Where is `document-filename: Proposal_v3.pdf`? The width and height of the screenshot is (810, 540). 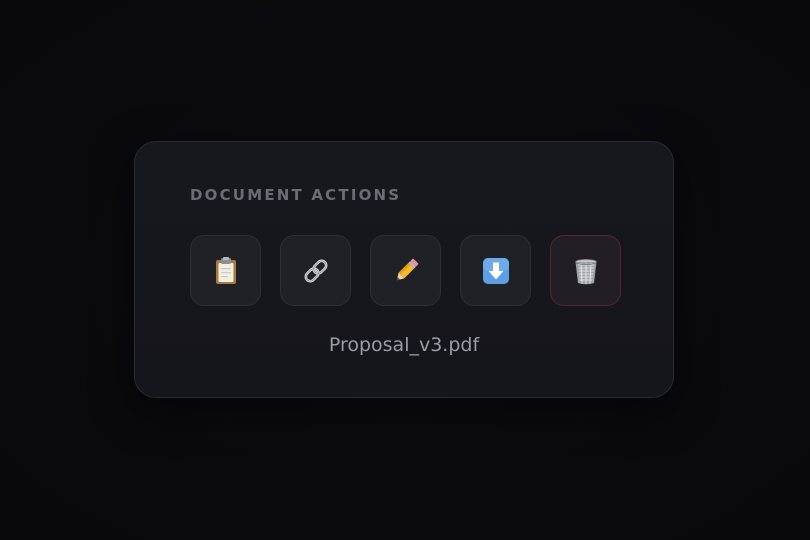 document-filename: Proposal_v3.pdf is located at coordinates (404, 345).